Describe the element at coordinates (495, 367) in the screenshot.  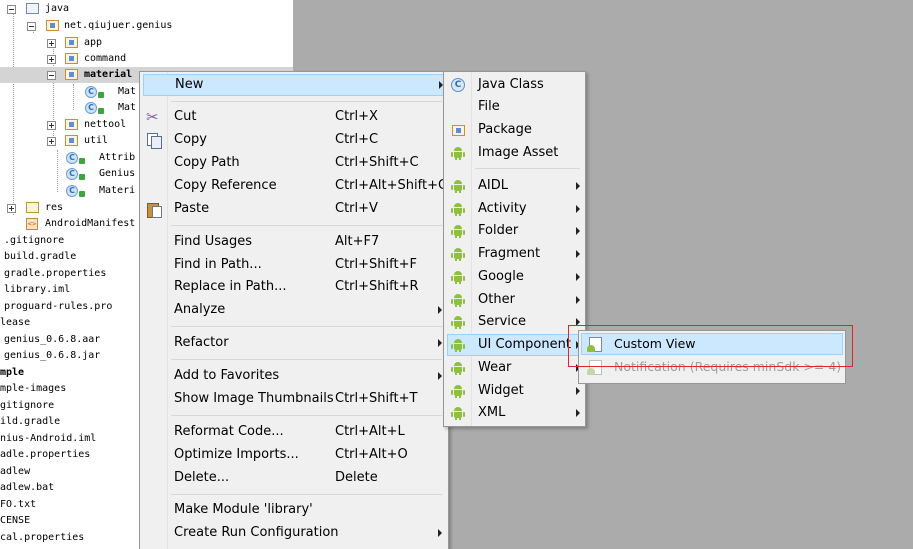
I see `menu-item-label: Wear` at that location.